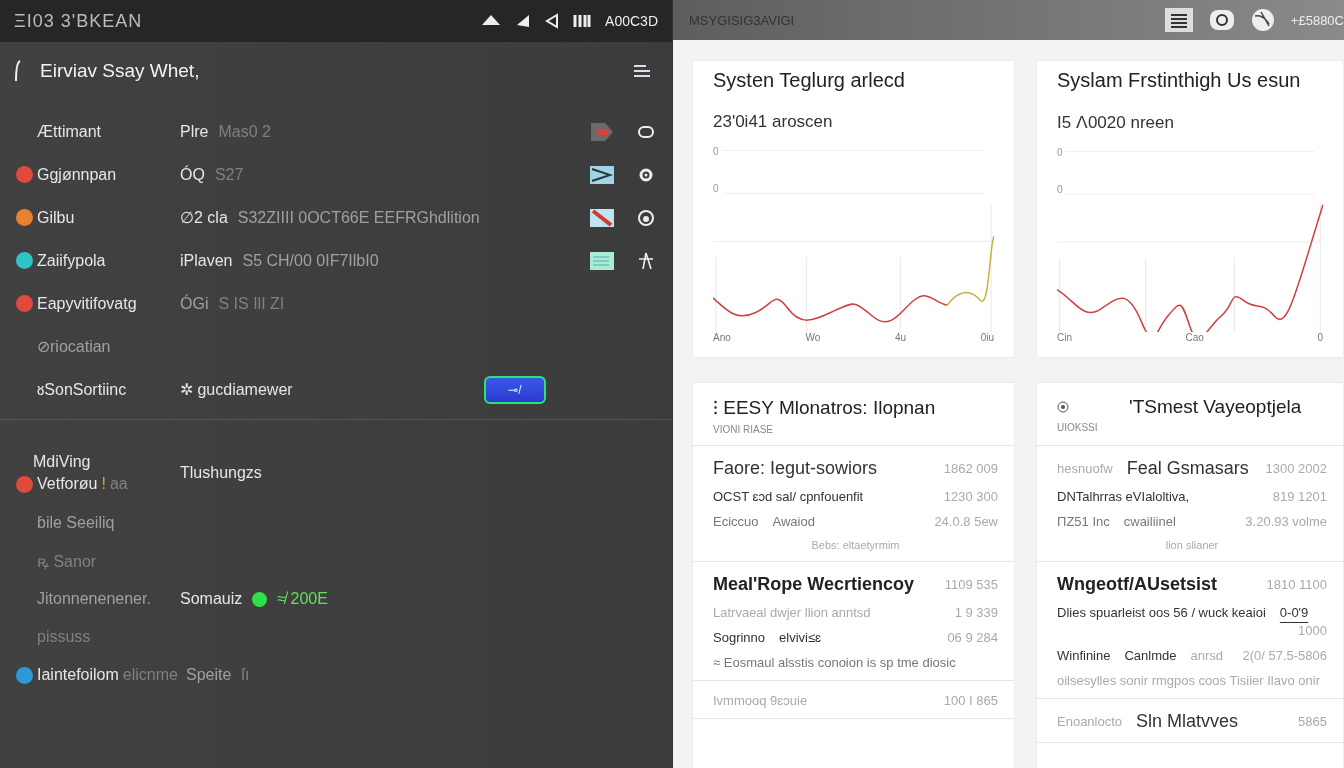 The width and height of the screenshot is (1344, 768). I want to click on card-title: ⁝ EESY Mlonatros: Ilopnan, so click(824, 407).